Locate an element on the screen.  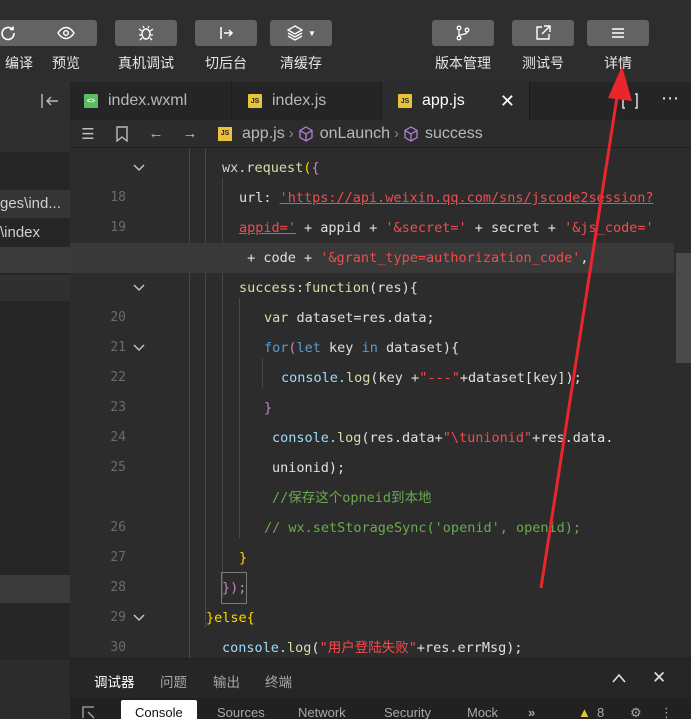
code-token: : is located at coordinates (300, 288).